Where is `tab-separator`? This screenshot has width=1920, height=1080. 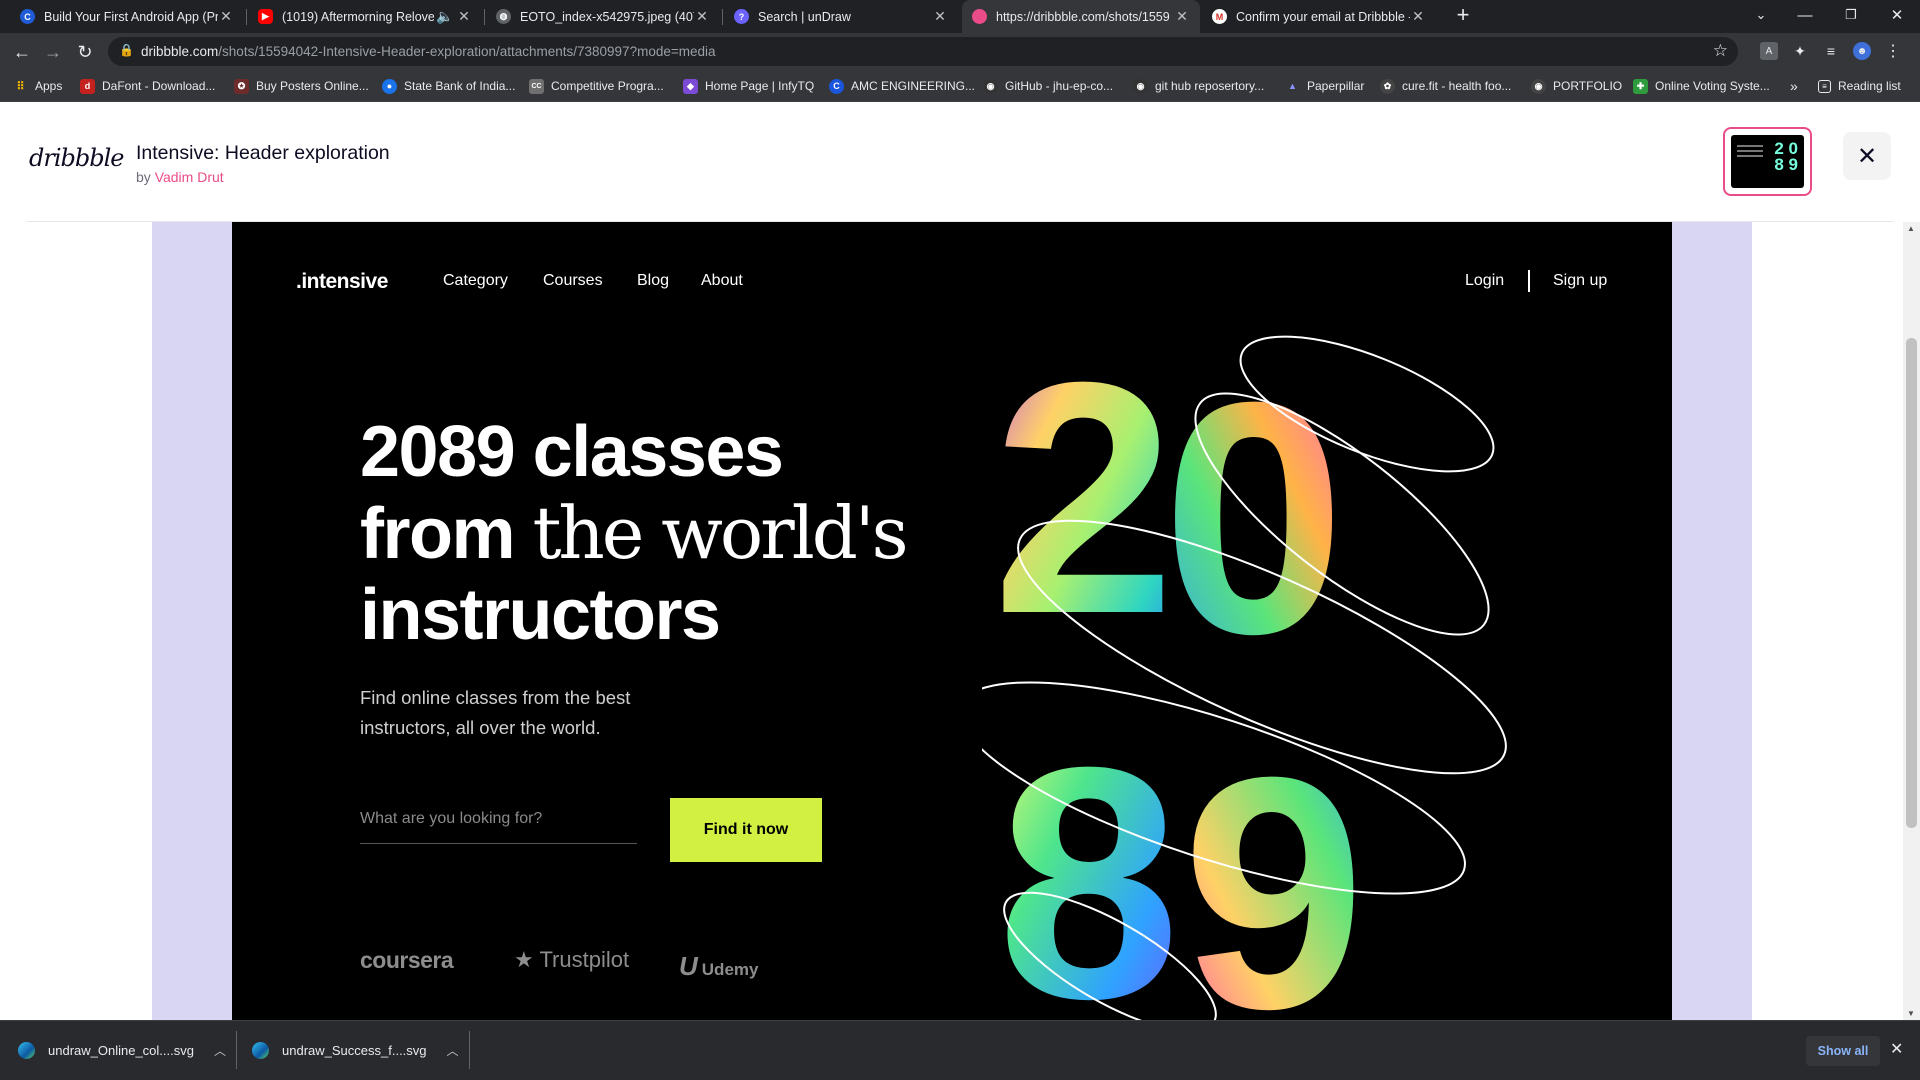
tab-separator is located at coordinates (484, 17).